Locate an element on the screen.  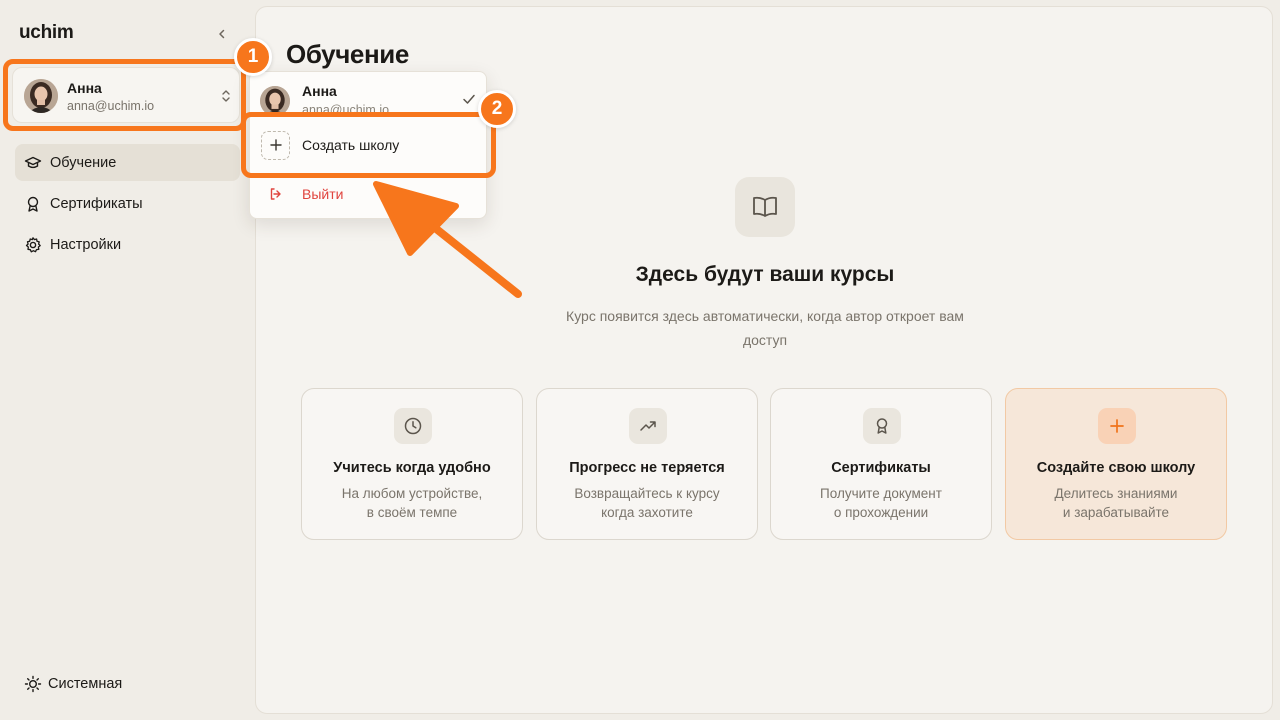
feature-title: Учитесь когда удобно is located at coordinates (412, 468).